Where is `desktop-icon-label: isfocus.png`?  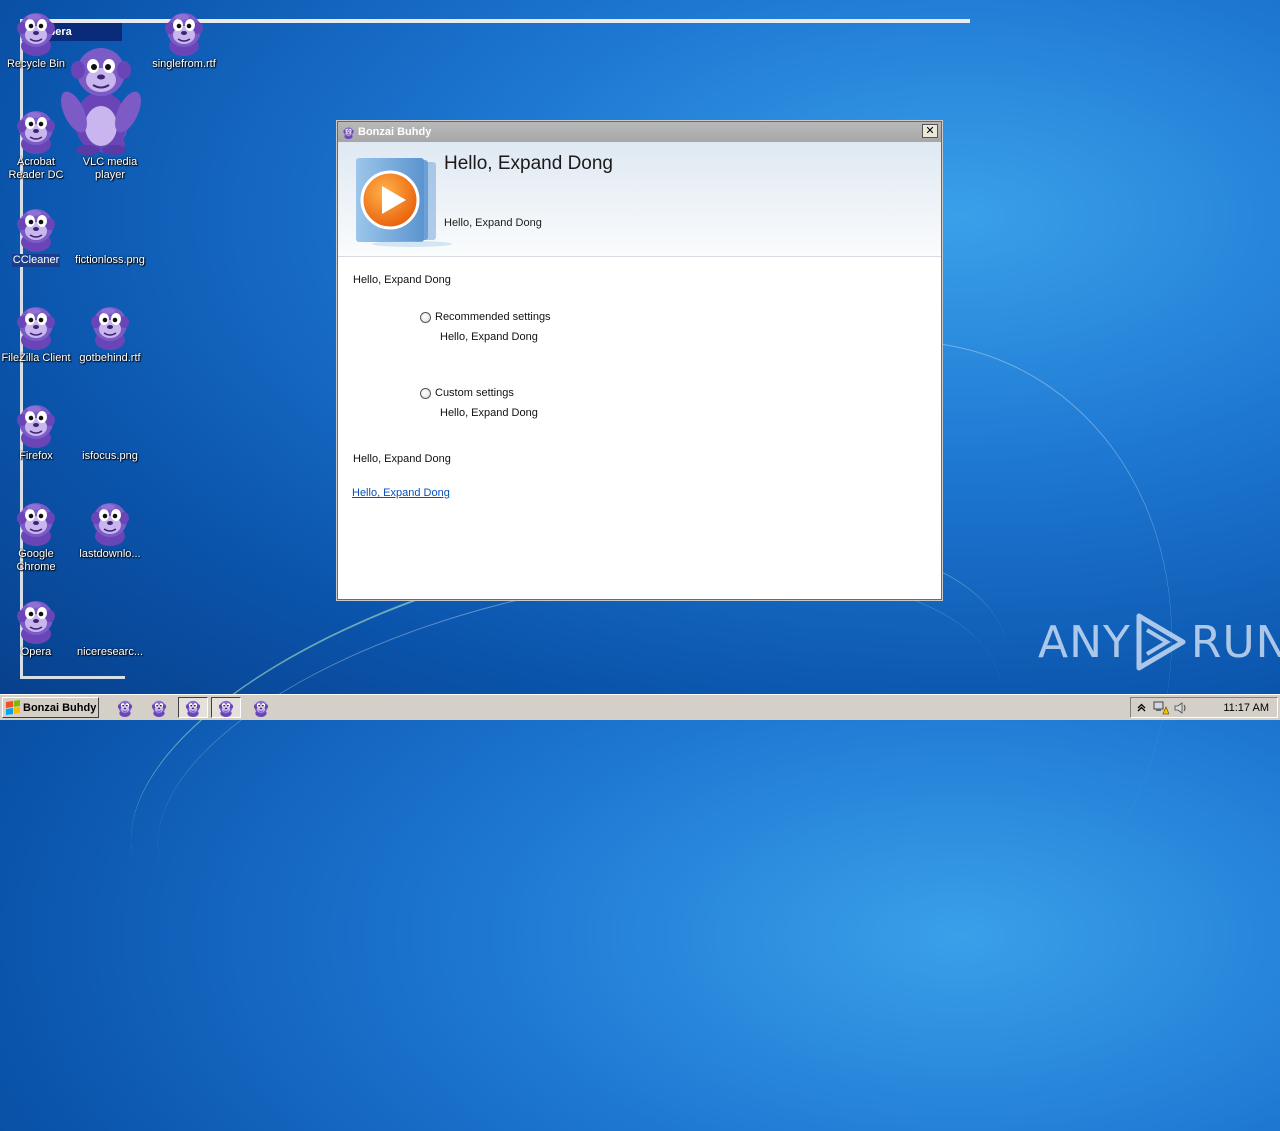
desktop-icon-label: isfocus.png is located at coordinates (110, 456).